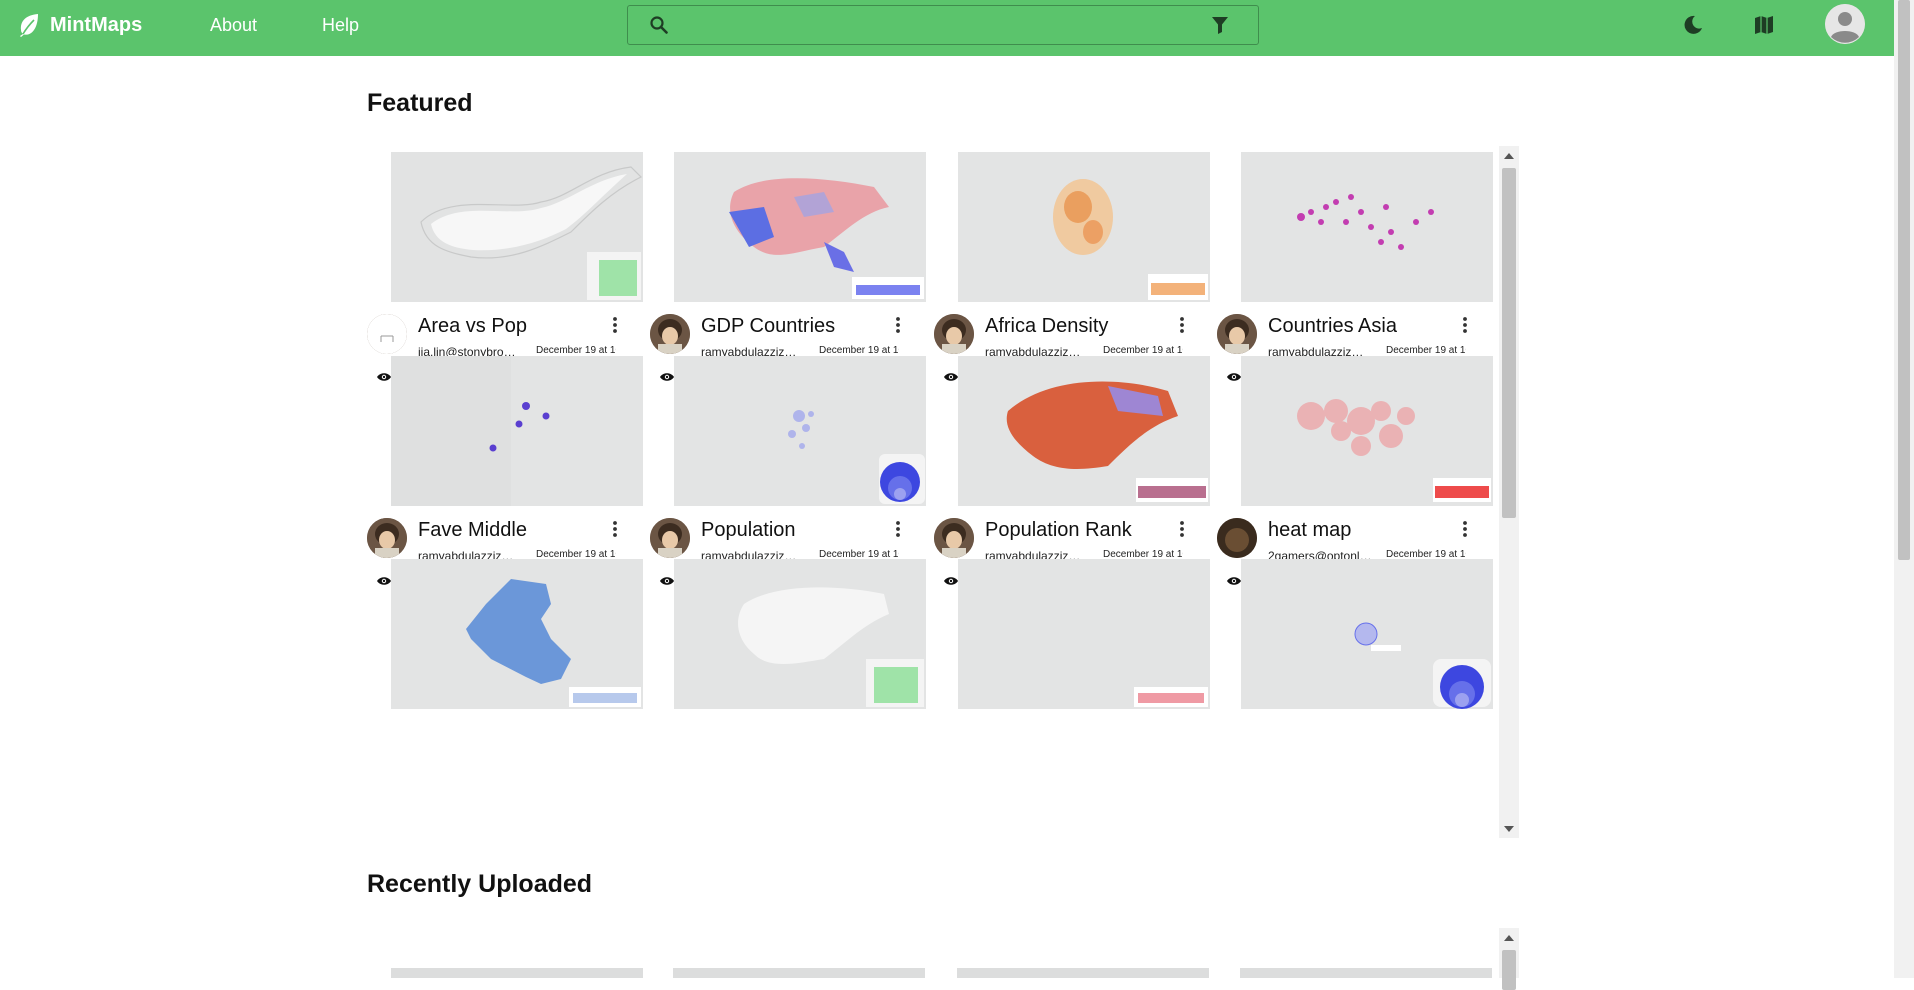  Describe the element at coordinates (1764, 25) in the screenshot. I see `map-icon` at that location.